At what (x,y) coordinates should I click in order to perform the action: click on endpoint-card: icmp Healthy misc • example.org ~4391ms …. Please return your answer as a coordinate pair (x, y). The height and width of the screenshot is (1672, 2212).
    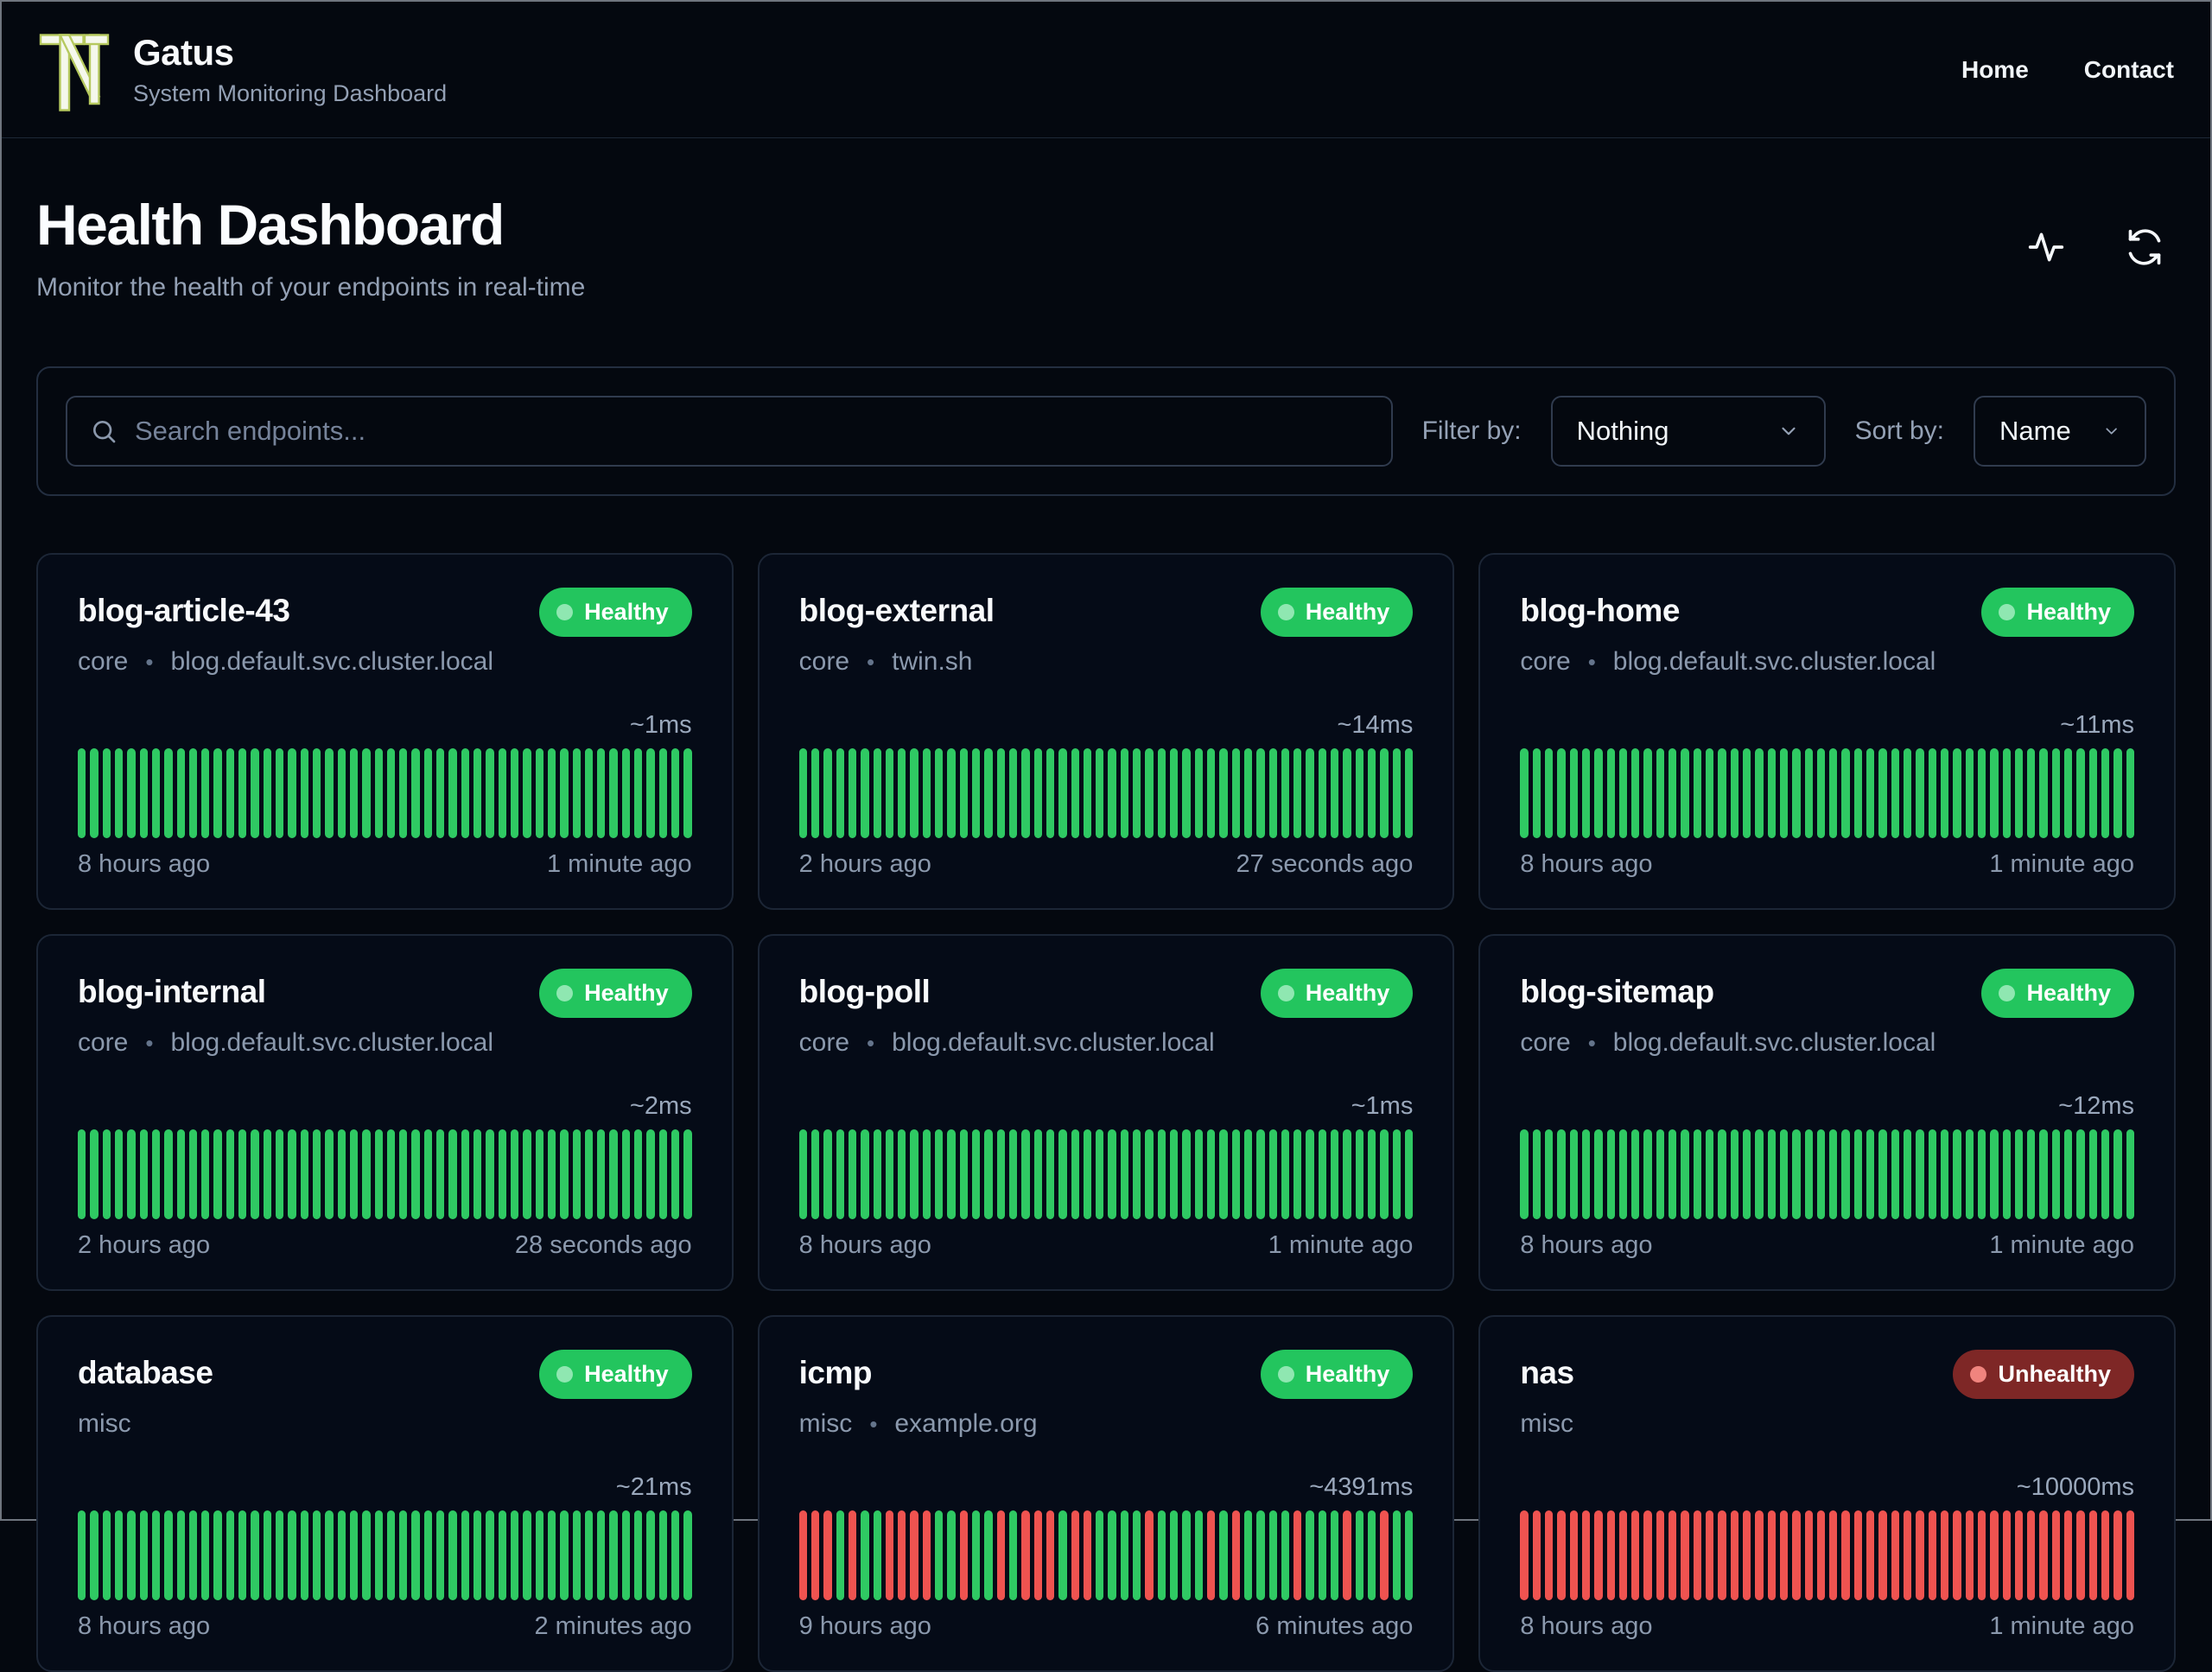
    Looking at the image, I should click on (1106, 1493).